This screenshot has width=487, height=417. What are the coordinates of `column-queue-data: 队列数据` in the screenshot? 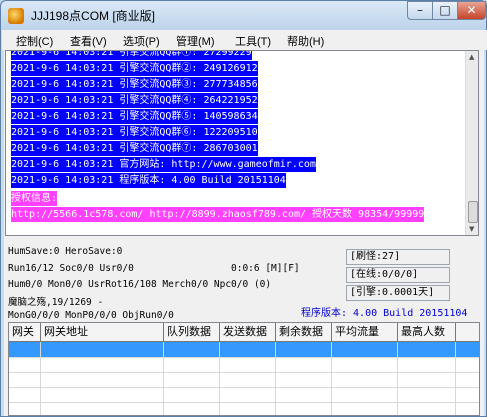 It's located at (192, 332).